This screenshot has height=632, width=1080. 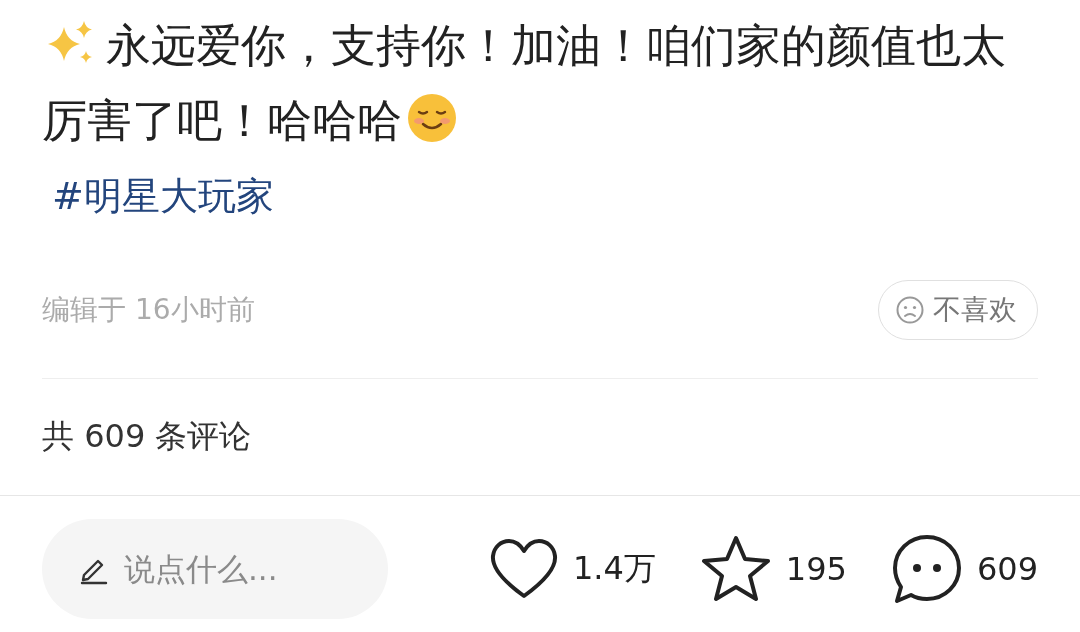 I want to click on post-text: 厉害了吧！哈哈哈, so click(x=222, y=120).